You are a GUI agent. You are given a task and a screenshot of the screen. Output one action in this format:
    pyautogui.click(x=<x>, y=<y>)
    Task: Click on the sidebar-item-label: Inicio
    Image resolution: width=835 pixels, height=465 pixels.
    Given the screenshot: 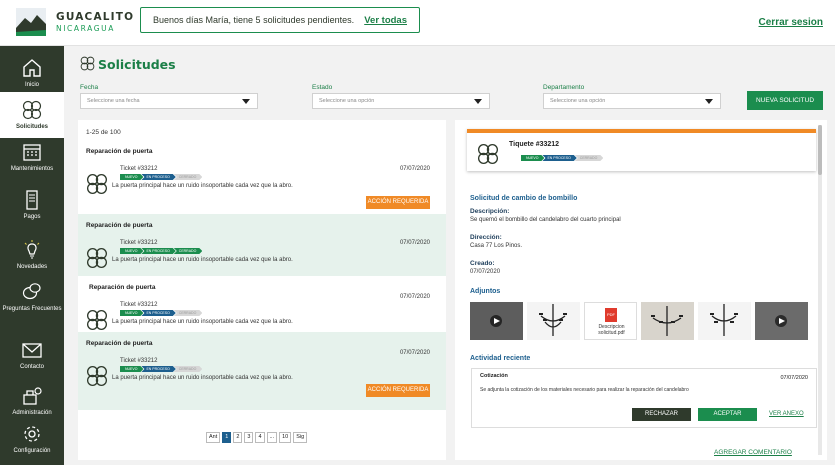 What is the action you would take?
    pyautogui.click(x=31, y=85)
    